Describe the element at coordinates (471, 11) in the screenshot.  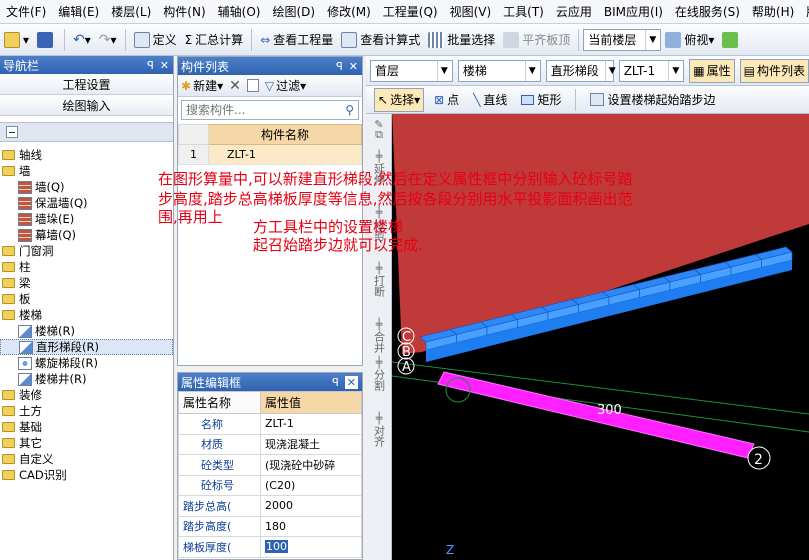
I see `menu-item: 视图(V)` at that location.